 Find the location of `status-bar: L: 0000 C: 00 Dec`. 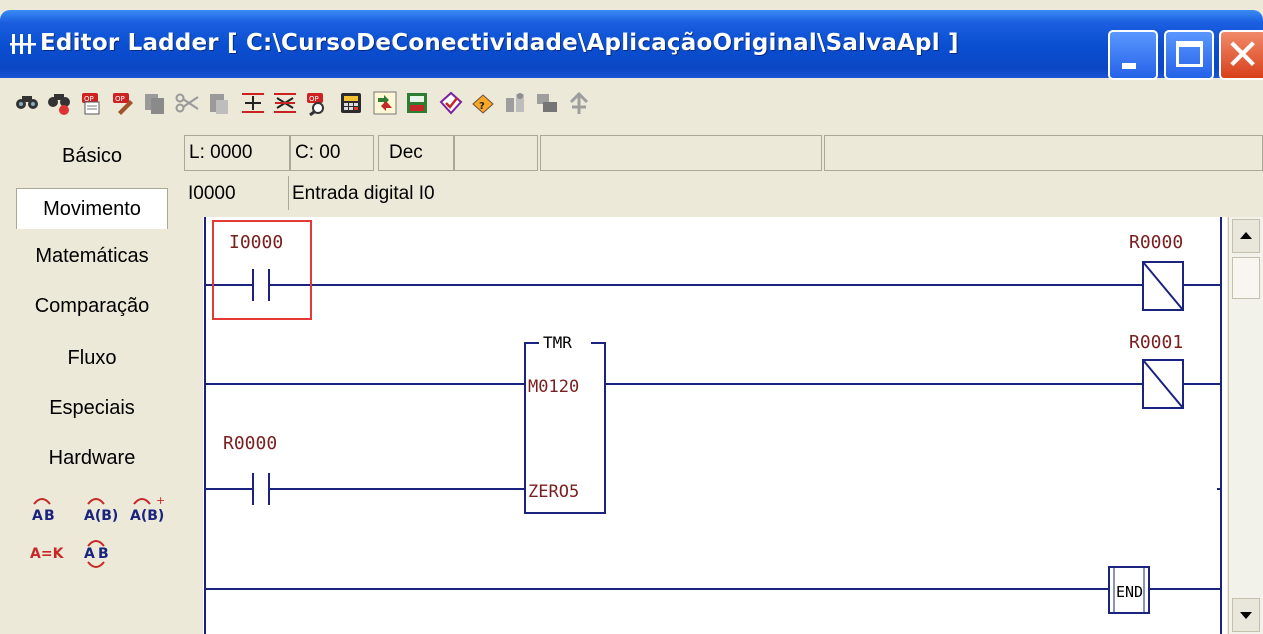

status-bar: L: 0000 C: 00 Dec is located at coordinates (723, 154).